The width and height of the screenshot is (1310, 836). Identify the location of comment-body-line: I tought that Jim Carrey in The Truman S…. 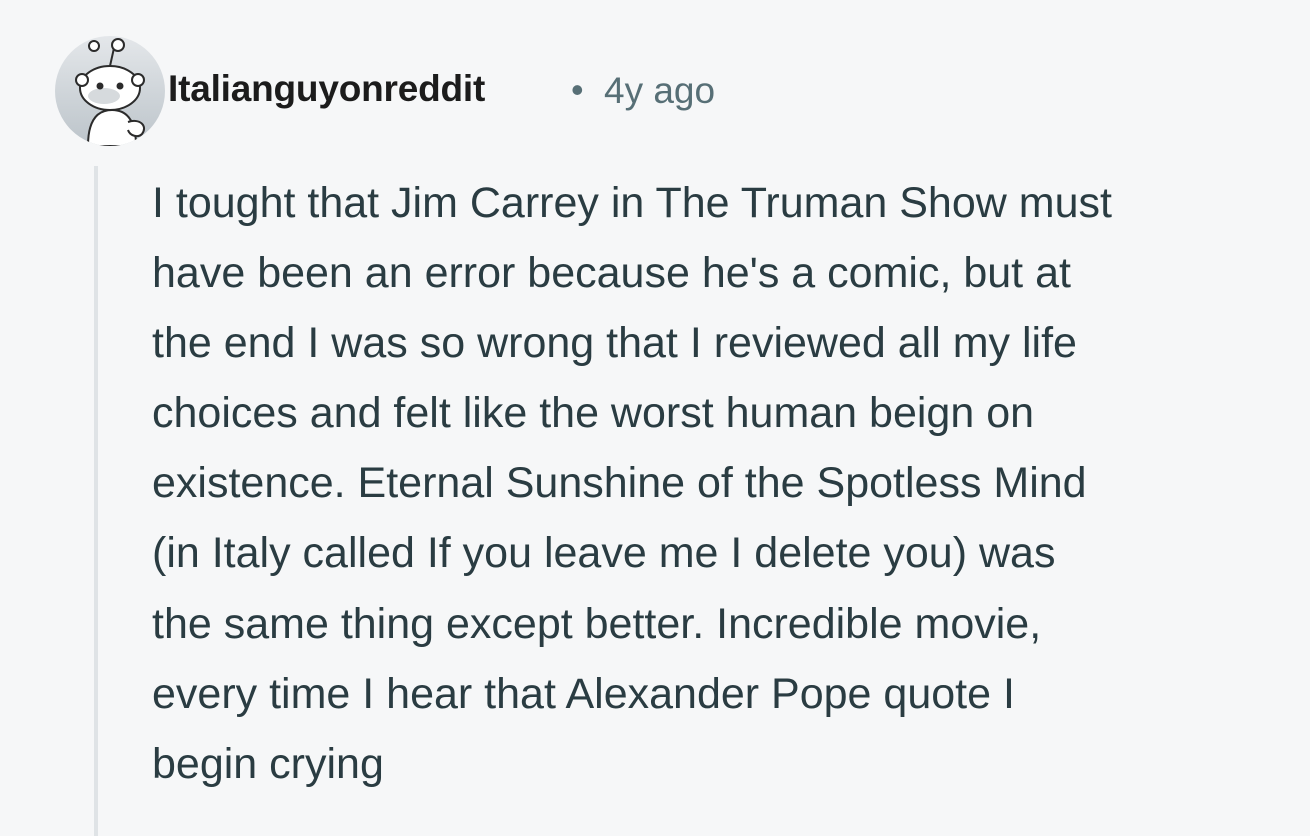
(632, 203).